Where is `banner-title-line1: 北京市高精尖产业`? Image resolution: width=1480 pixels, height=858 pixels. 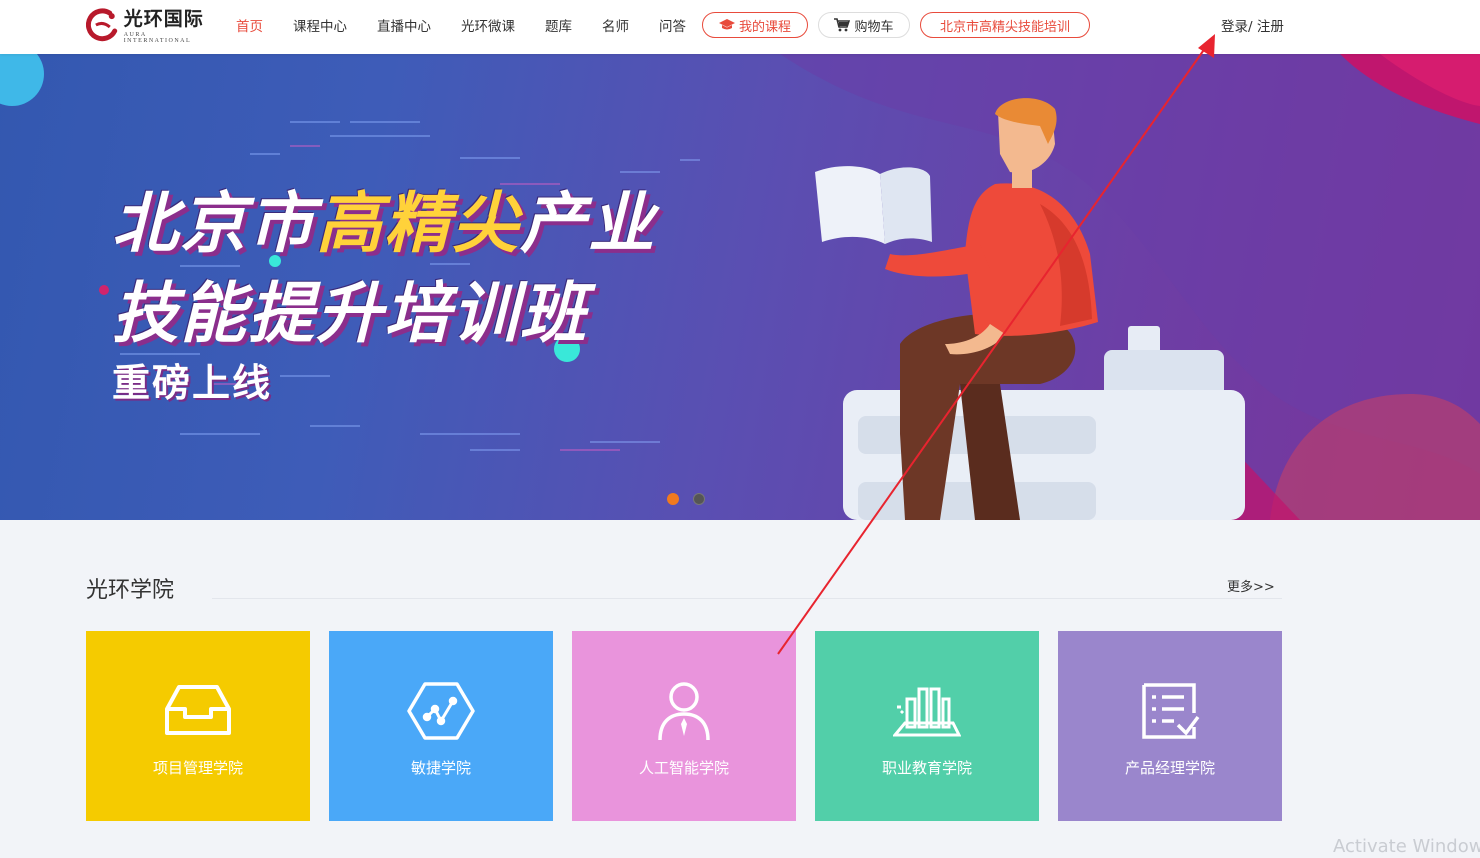
banner-title-line1: 北京市高精尖产业 is located at coordinates (384, 218).